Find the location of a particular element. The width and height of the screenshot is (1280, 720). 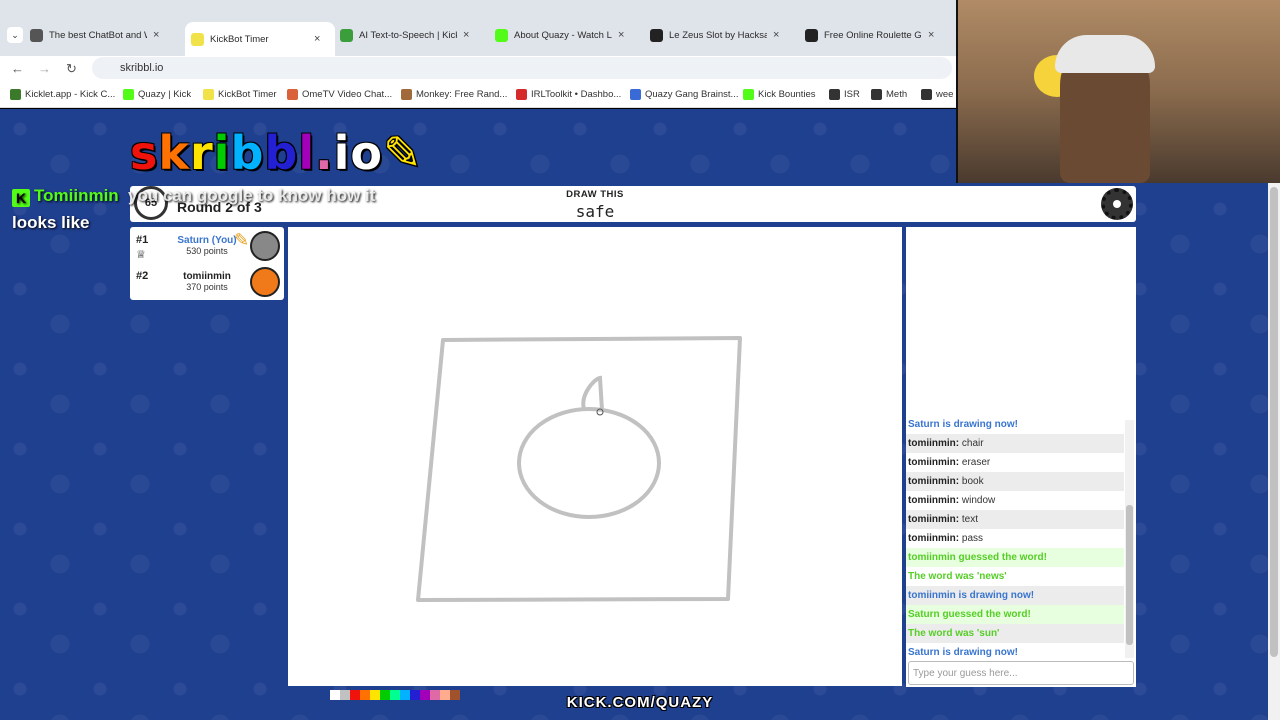

chat-text: chair is located at coordinates (972, 443).